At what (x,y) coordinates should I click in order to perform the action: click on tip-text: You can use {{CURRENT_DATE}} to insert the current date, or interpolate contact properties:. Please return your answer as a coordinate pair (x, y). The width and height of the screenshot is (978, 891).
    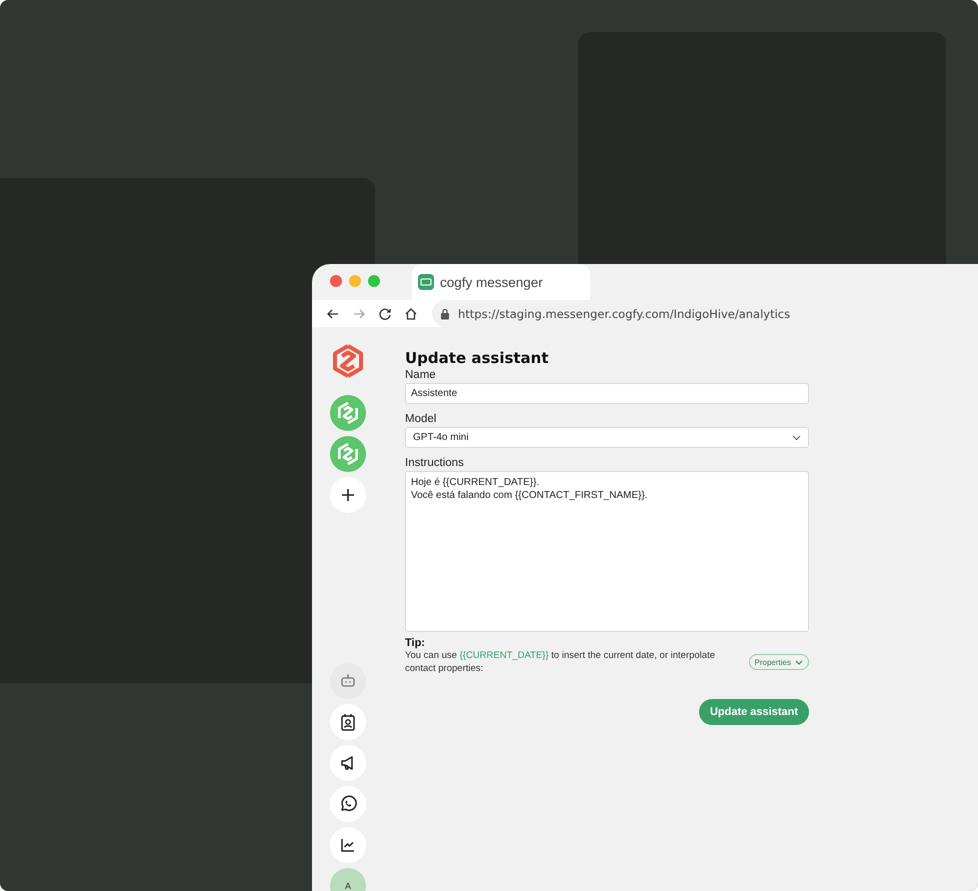
    Looking at the image, I should click on (560, 662).